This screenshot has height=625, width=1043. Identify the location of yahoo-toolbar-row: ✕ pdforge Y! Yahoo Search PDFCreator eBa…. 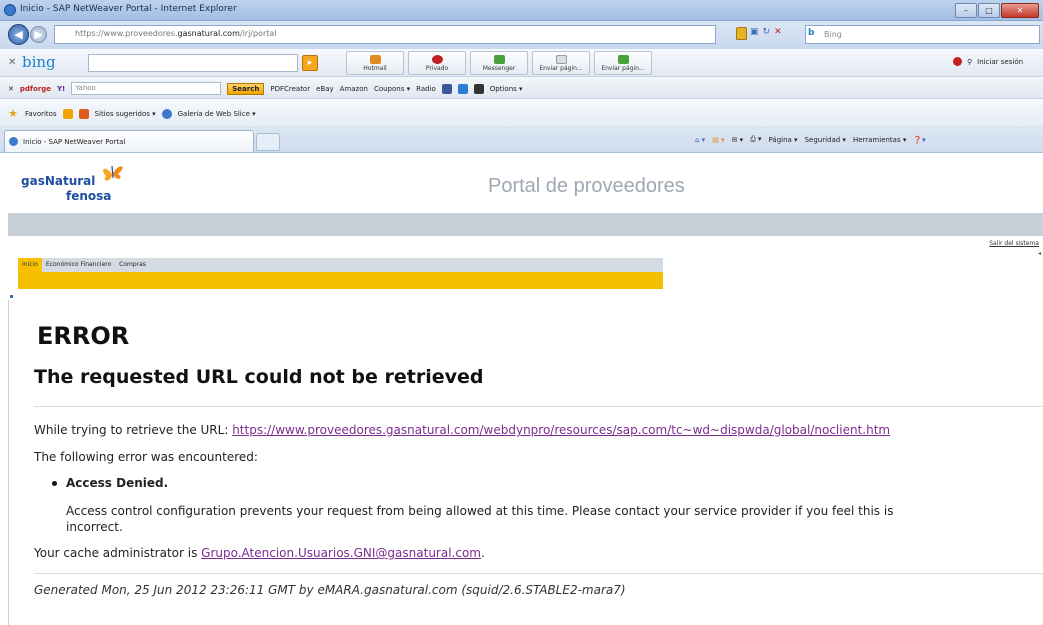
(265, 88).